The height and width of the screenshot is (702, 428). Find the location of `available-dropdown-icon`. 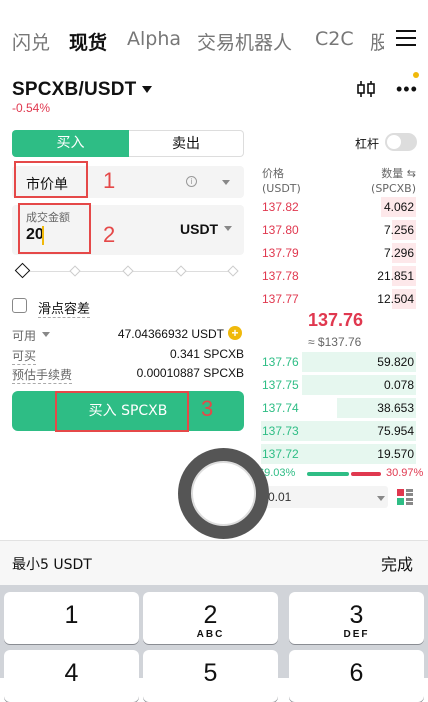

available-dropdown-icon is located at coordinates (46, 334).